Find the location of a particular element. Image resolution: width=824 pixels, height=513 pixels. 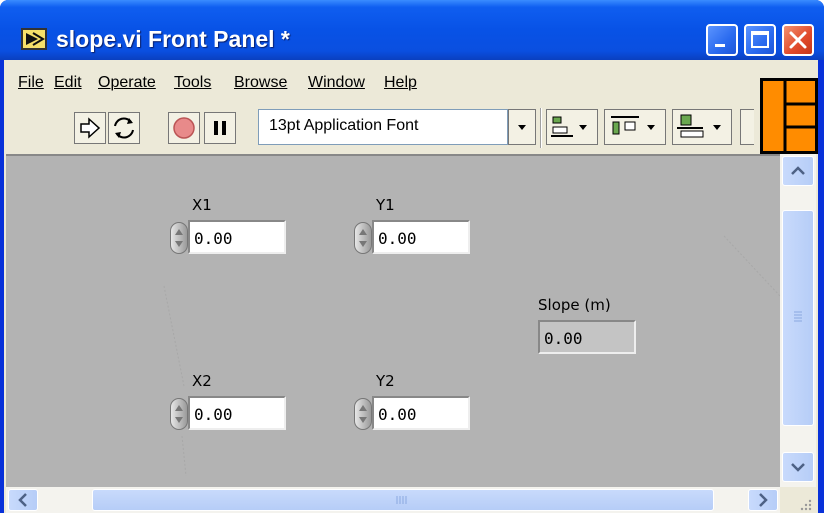

run-continuously-button is located at coordinates (124, 128).